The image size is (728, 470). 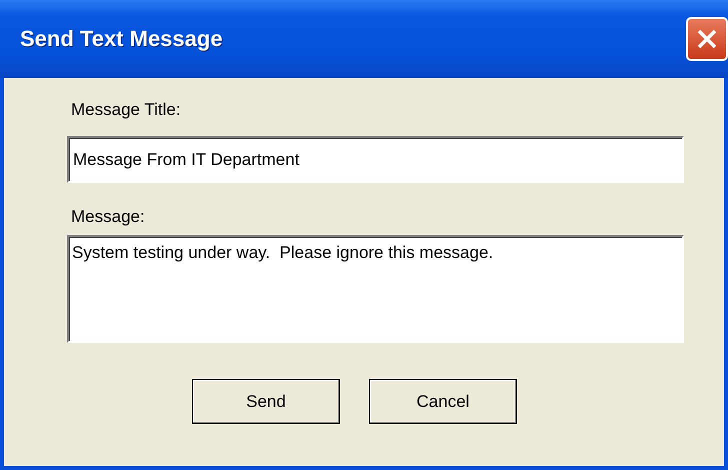 What do you see at coordinates (121, 39) in the screenshot?
I see `window-title: Send Text Message` at bounding box center [121, 39].